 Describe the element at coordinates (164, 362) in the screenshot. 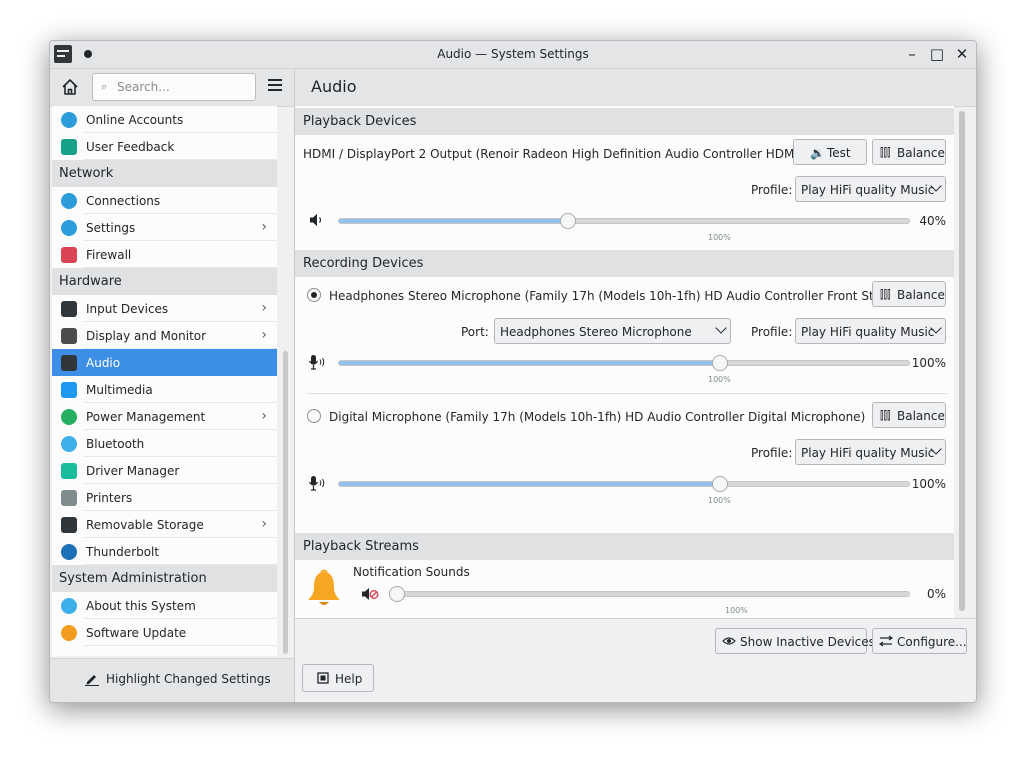

I see `sidebar-item-audio: Audio` at that location.